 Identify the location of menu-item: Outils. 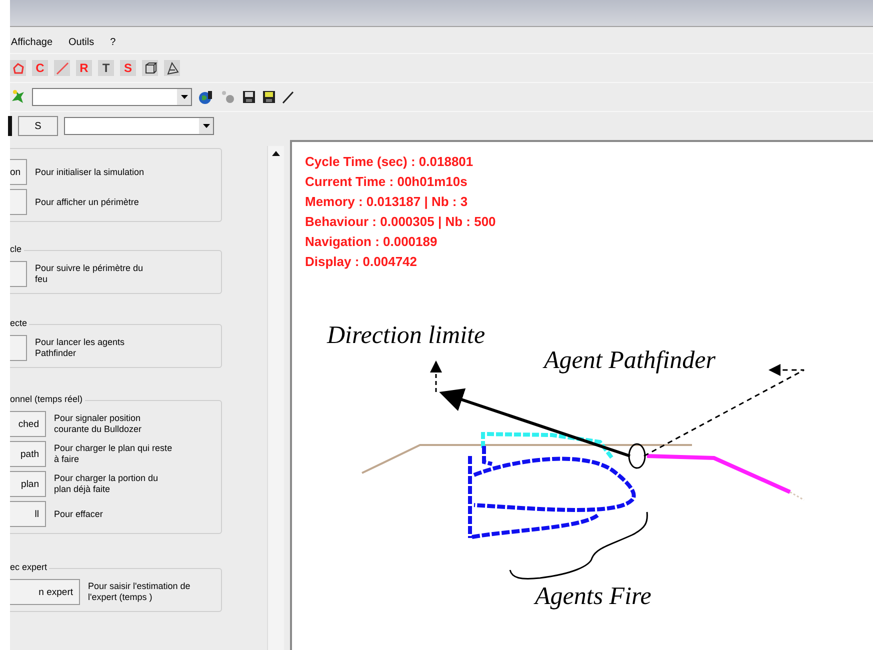
(82, 42).